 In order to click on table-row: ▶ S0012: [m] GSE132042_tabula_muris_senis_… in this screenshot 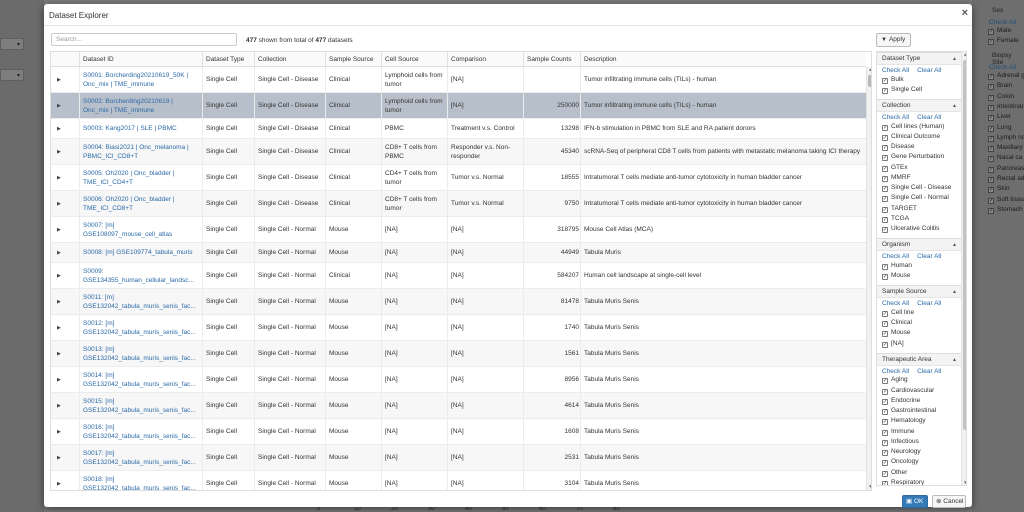, I will do `click(458, 328)`.